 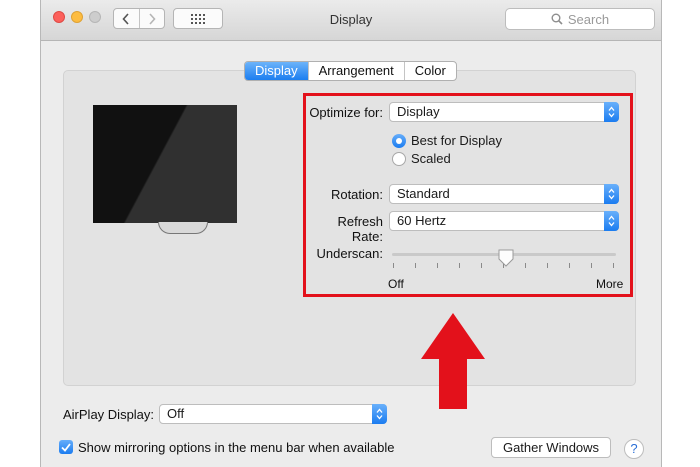 What do you see at coordinates (349, 253) in the screenshot?
I see `underscan-label: Underscan:` at bounding box center [349, 253].